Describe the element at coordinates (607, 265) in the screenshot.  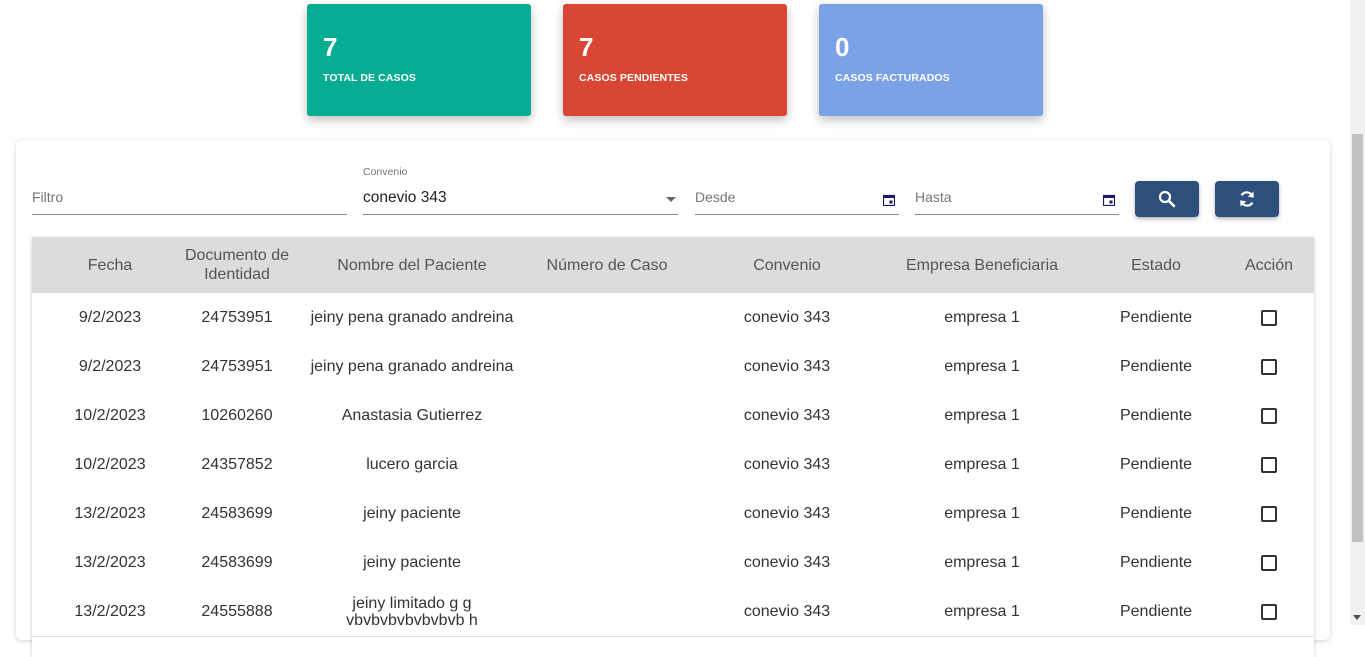
I see `col-numero-caso: Número de Caso` at that location.